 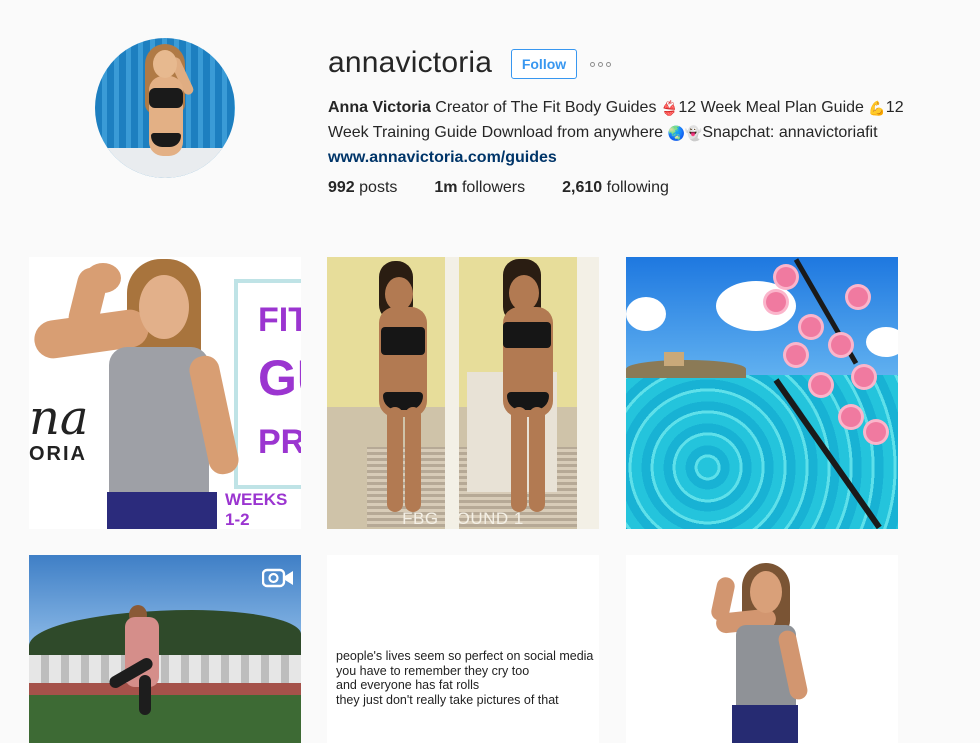 What do you see at coordinates (463, 393) in the screenshot?
I see `post-thumbnail-fbg-round-1: FBG ROUND 1` at bounding box center [463, 393].